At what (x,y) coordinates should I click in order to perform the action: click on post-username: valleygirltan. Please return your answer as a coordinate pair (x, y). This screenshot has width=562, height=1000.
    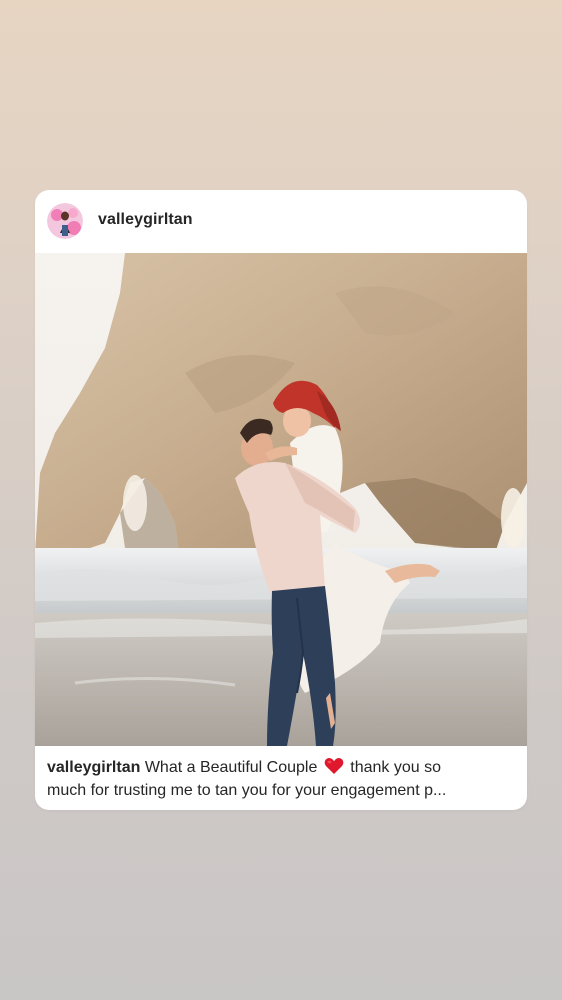
    Looking at the image, I should click on (145, 220).